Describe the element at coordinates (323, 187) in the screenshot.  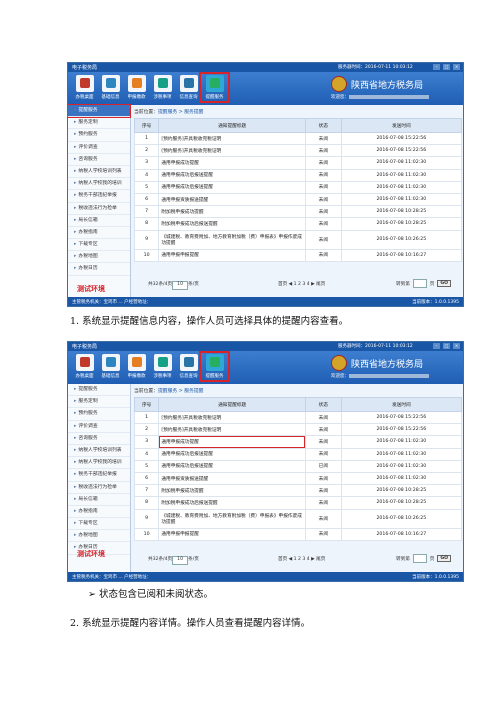
I see `read-status: 未阅` at that location.